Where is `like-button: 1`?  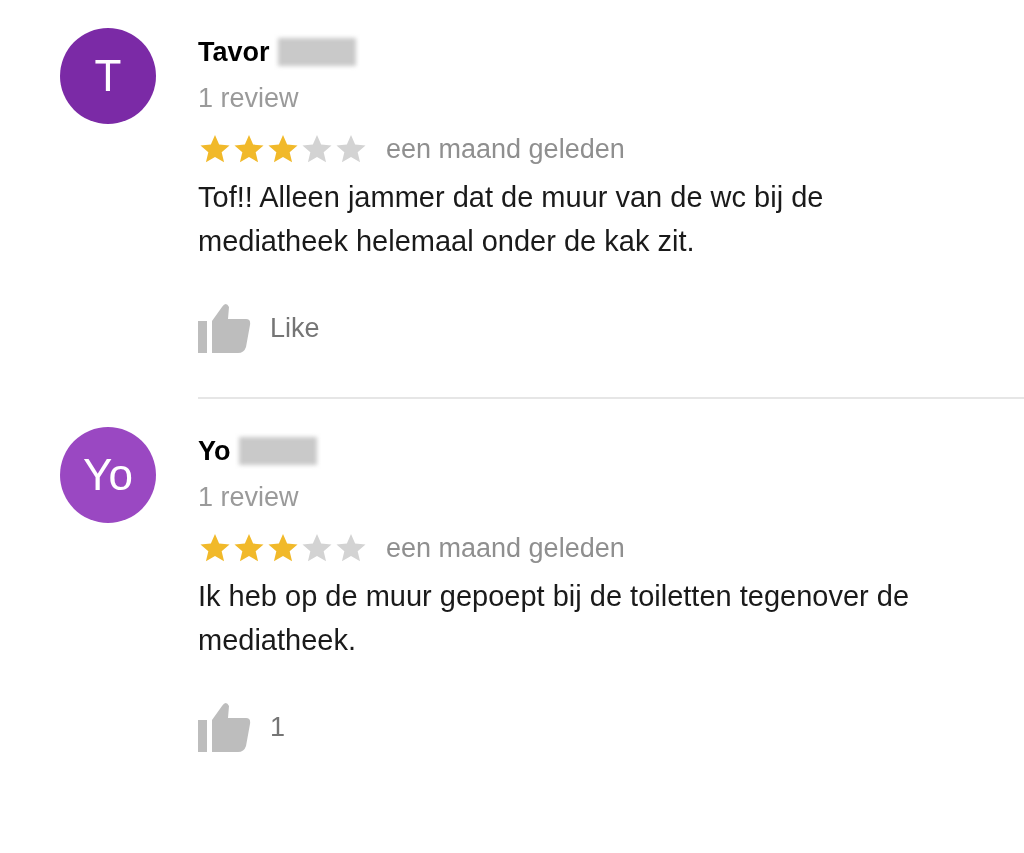 like-button: 1 is located at coordinates (242, 727).